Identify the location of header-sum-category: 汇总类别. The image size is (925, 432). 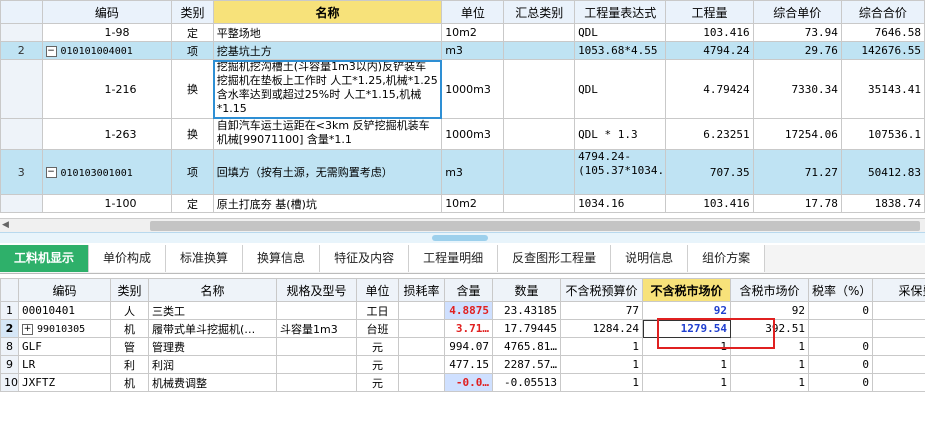
(539, 12).